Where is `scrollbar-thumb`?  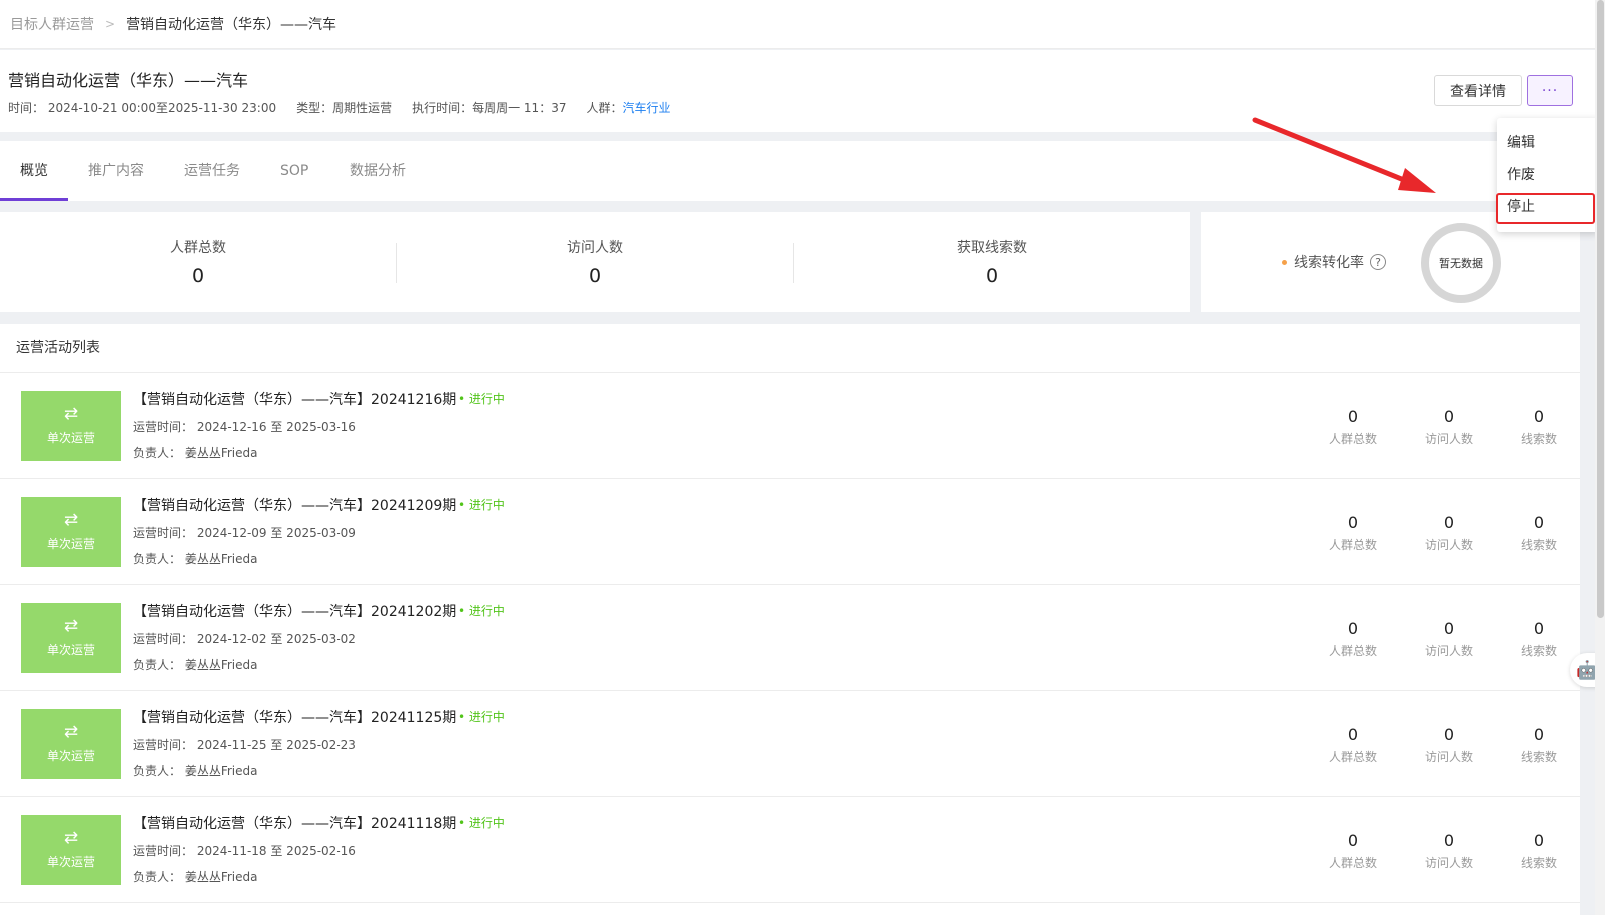 scrollbar-thumb is located at coordinates (1600, 309).